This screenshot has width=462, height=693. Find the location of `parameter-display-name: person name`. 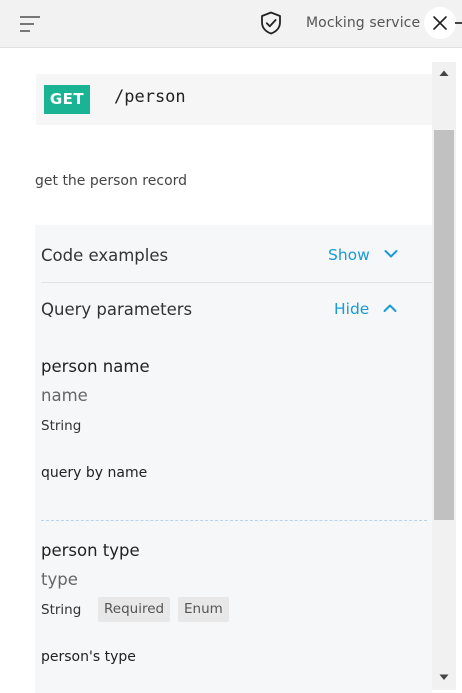

parameter-display-name: person name is located at coordinates (95, 366).